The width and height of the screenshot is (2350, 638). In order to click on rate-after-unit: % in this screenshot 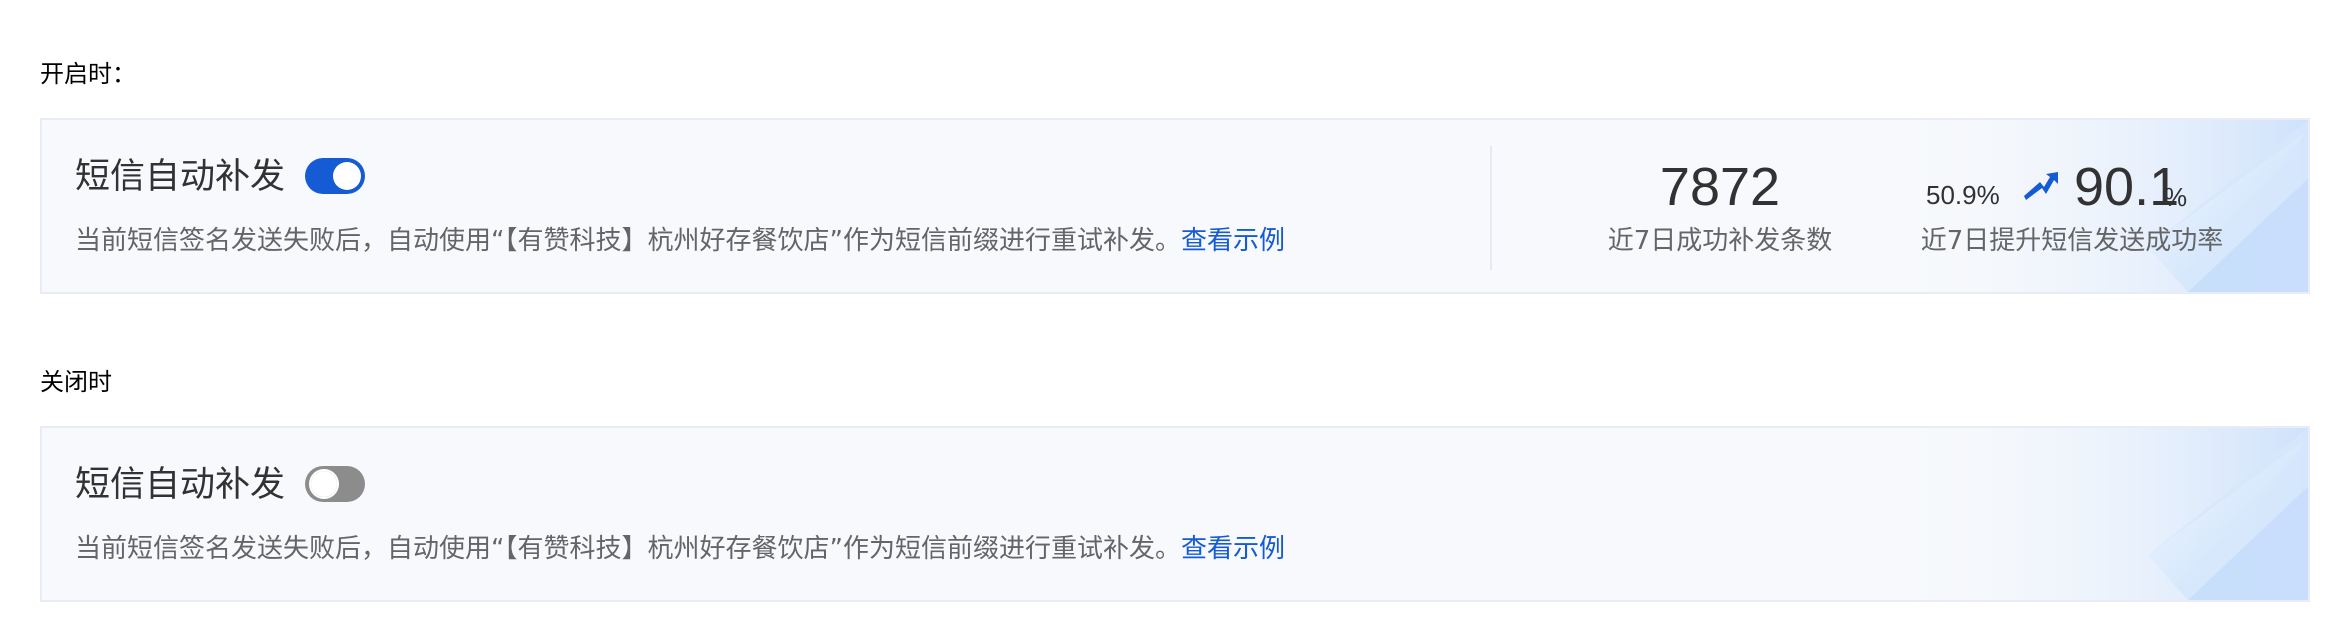, I will do `click(2176, 197)`.